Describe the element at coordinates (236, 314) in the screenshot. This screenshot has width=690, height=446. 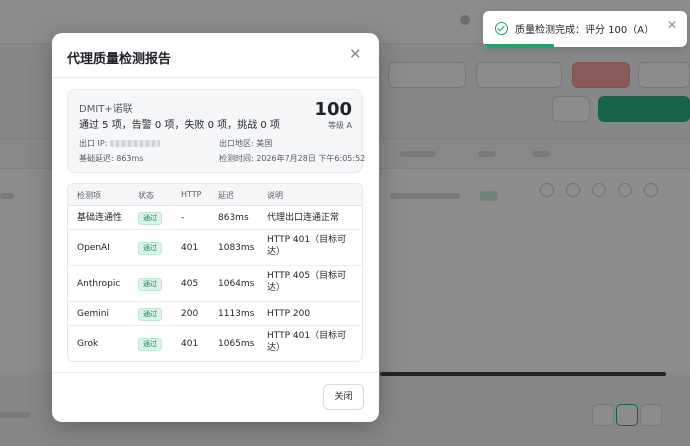
I see `latency: 1113ms` at that location.